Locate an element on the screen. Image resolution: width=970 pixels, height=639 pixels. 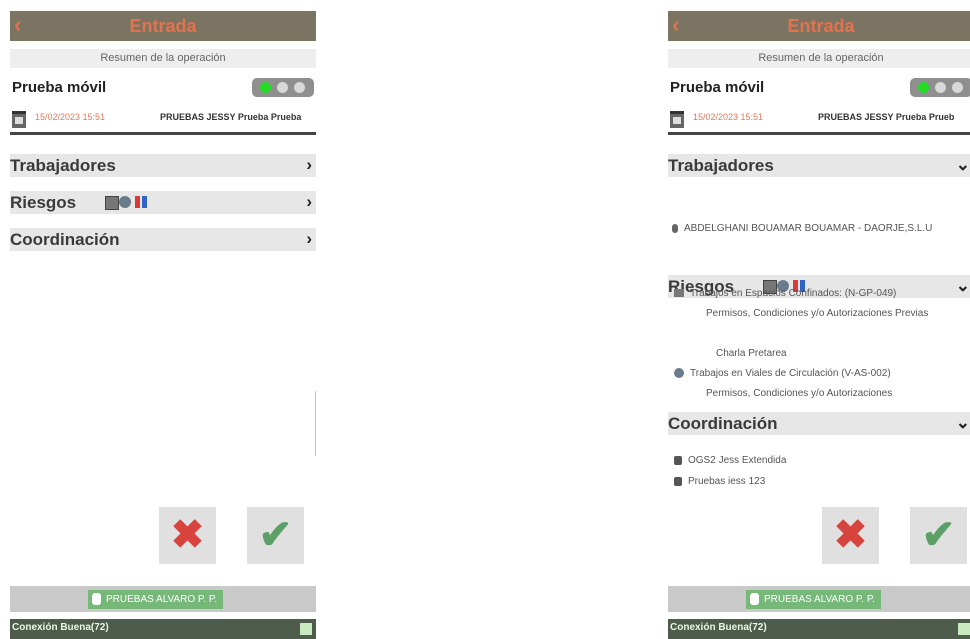
person-icon is located at coordinates (675, 228).